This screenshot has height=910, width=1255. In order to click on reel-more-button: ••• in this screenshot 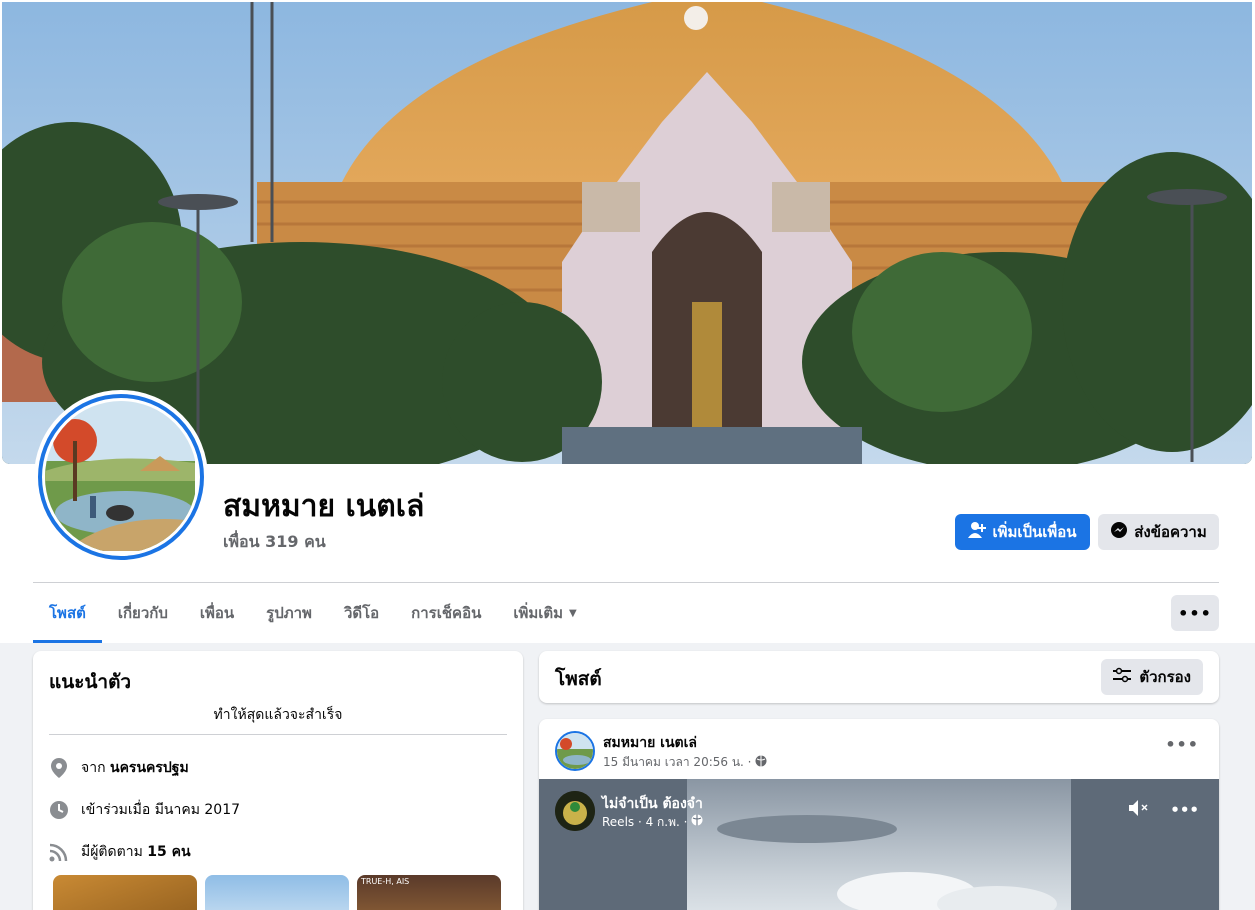, I will do `click(1184, 810)`.